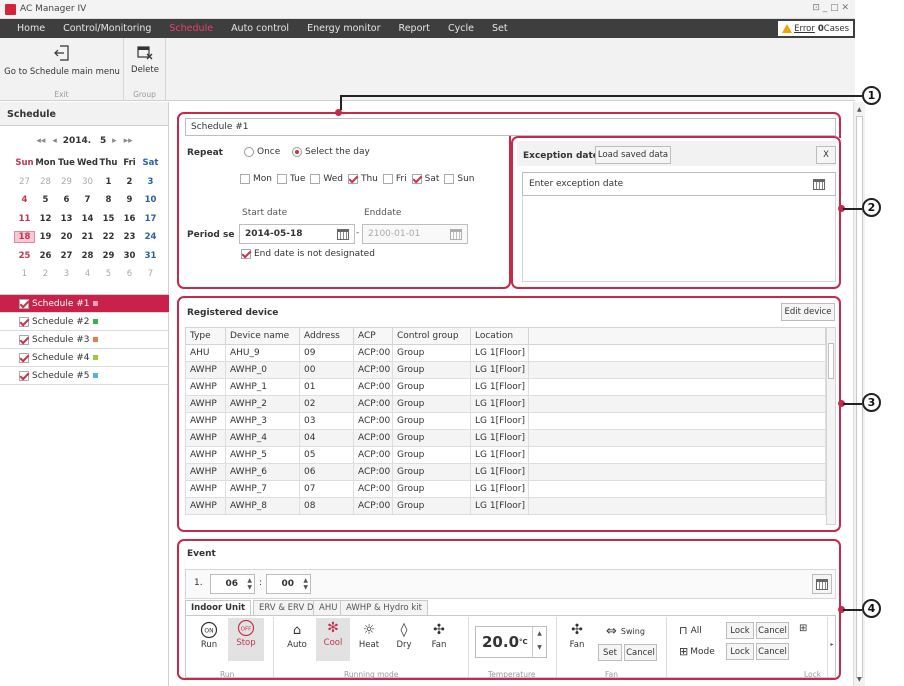 The width and height of the screenshot is (904, 686). I want to click on event-calendar-button, so click(822, 584).